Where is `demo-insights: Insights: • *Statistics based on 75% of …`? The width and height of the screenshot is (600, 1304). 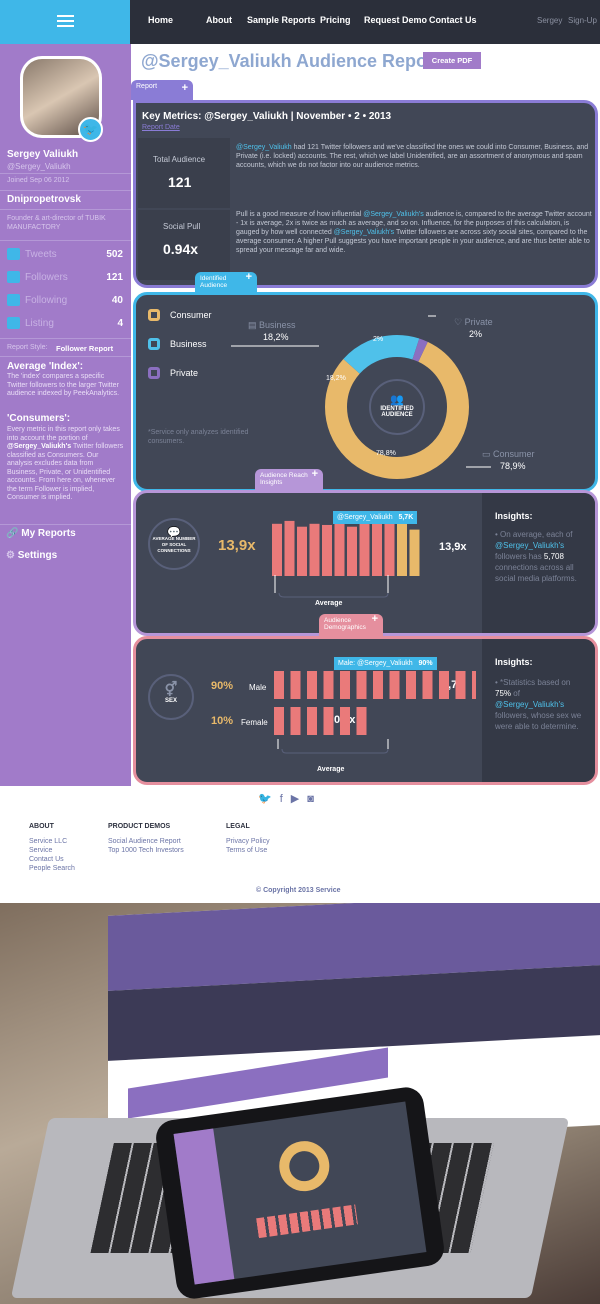
demo-insights: Insights: • *Statistics based on 75% of … is located at coordinates (538, 710).